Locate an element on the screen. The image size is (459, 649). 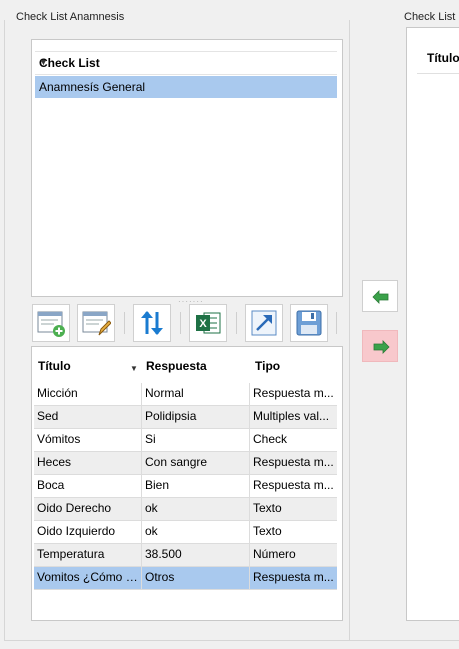
form-add-icon is located at coordinates (51, 324).